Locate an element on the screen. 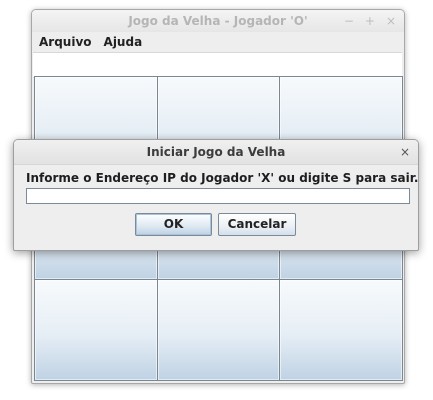 The width and height of the screenshot is (433, 400). maximize-icon: + is located at coordinates (370, 21).